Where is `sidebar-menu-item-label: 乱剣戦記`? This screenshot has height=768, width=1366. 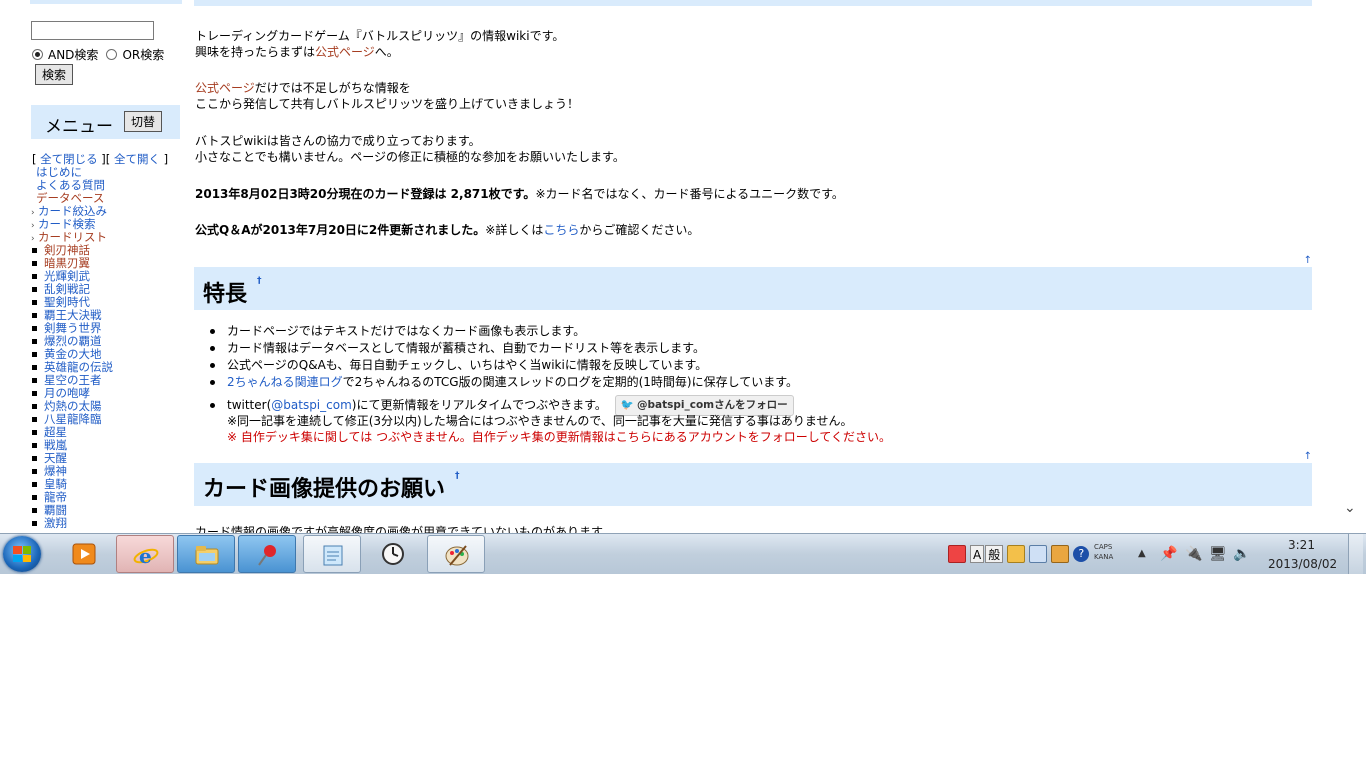 sidebar-menu-item-label: 乱剣戦記 is located at coordinates (67, 289).